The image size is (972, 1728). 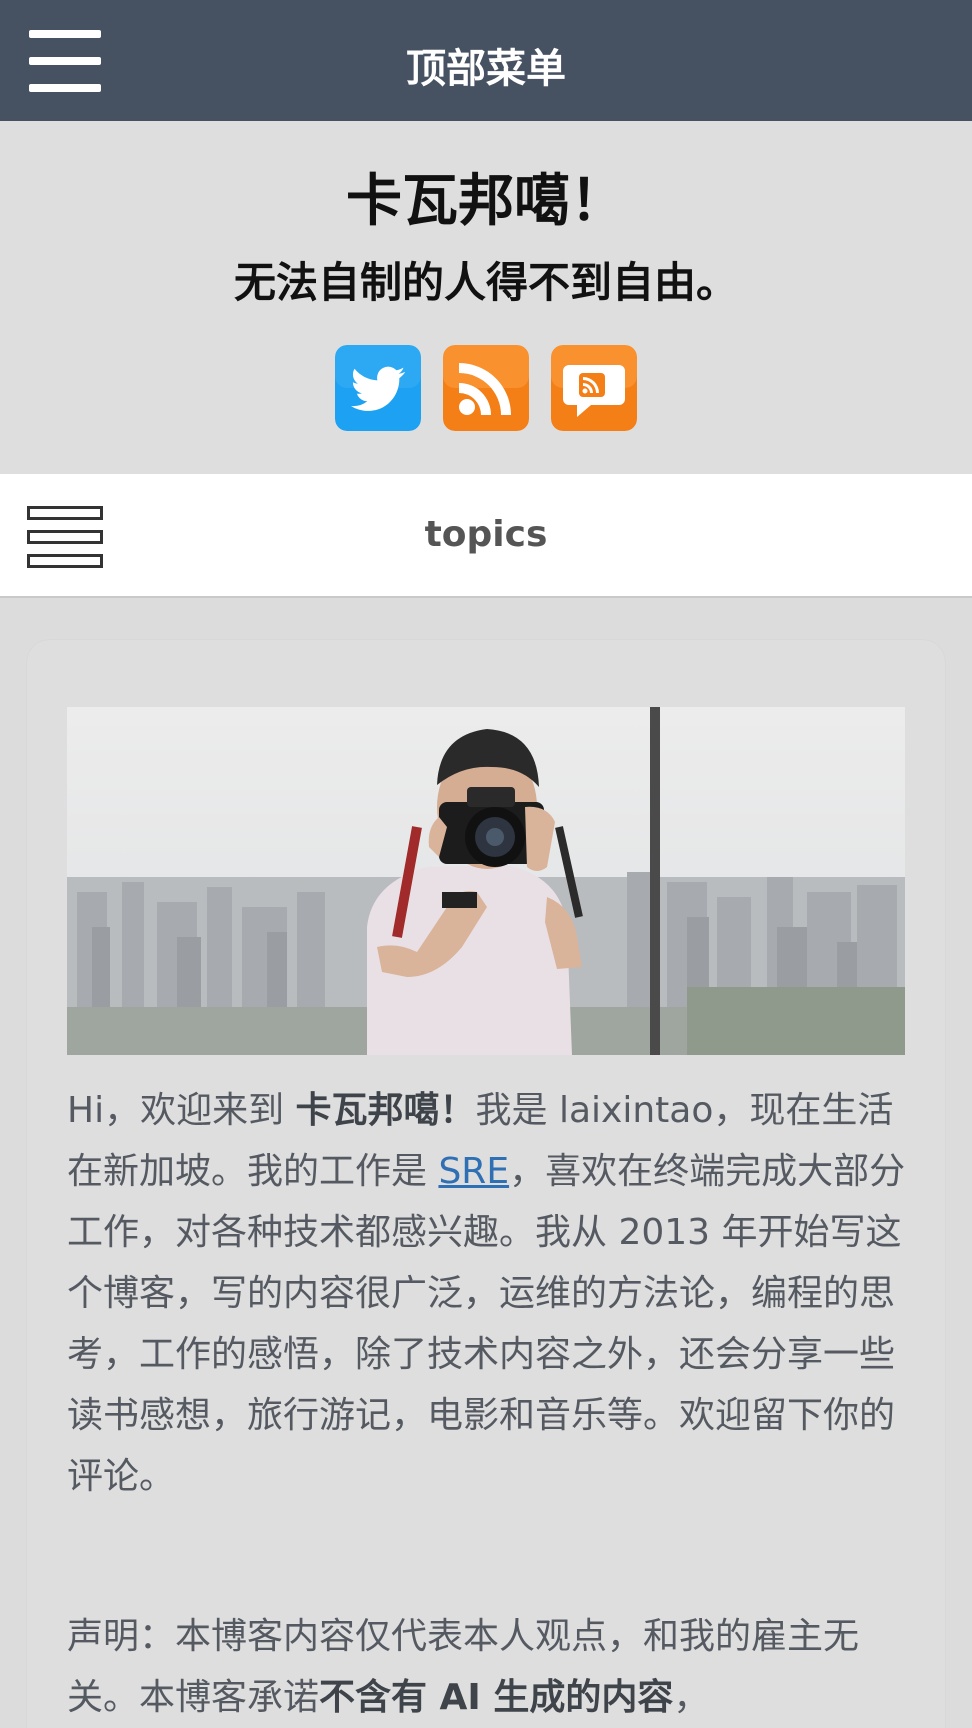 What do you see at coordinates (486, 388) in the screenshot?
I see `rss-feed-icon` at bounding box center [486, 388].